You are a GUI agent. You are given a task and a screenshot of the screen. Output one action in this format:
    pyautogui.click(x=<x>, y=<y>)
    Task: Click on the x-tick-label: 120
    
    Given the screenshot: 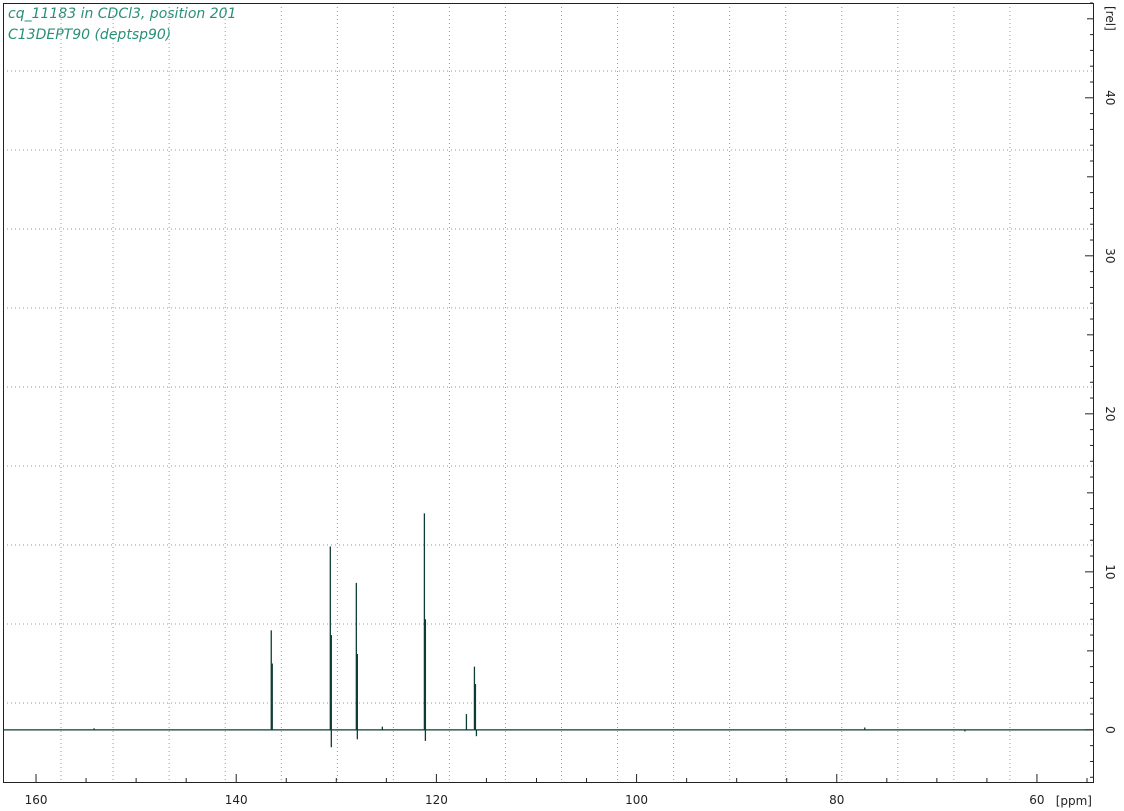 What is the action you would take?
    pyautogui.click(x=436, y=800)
    